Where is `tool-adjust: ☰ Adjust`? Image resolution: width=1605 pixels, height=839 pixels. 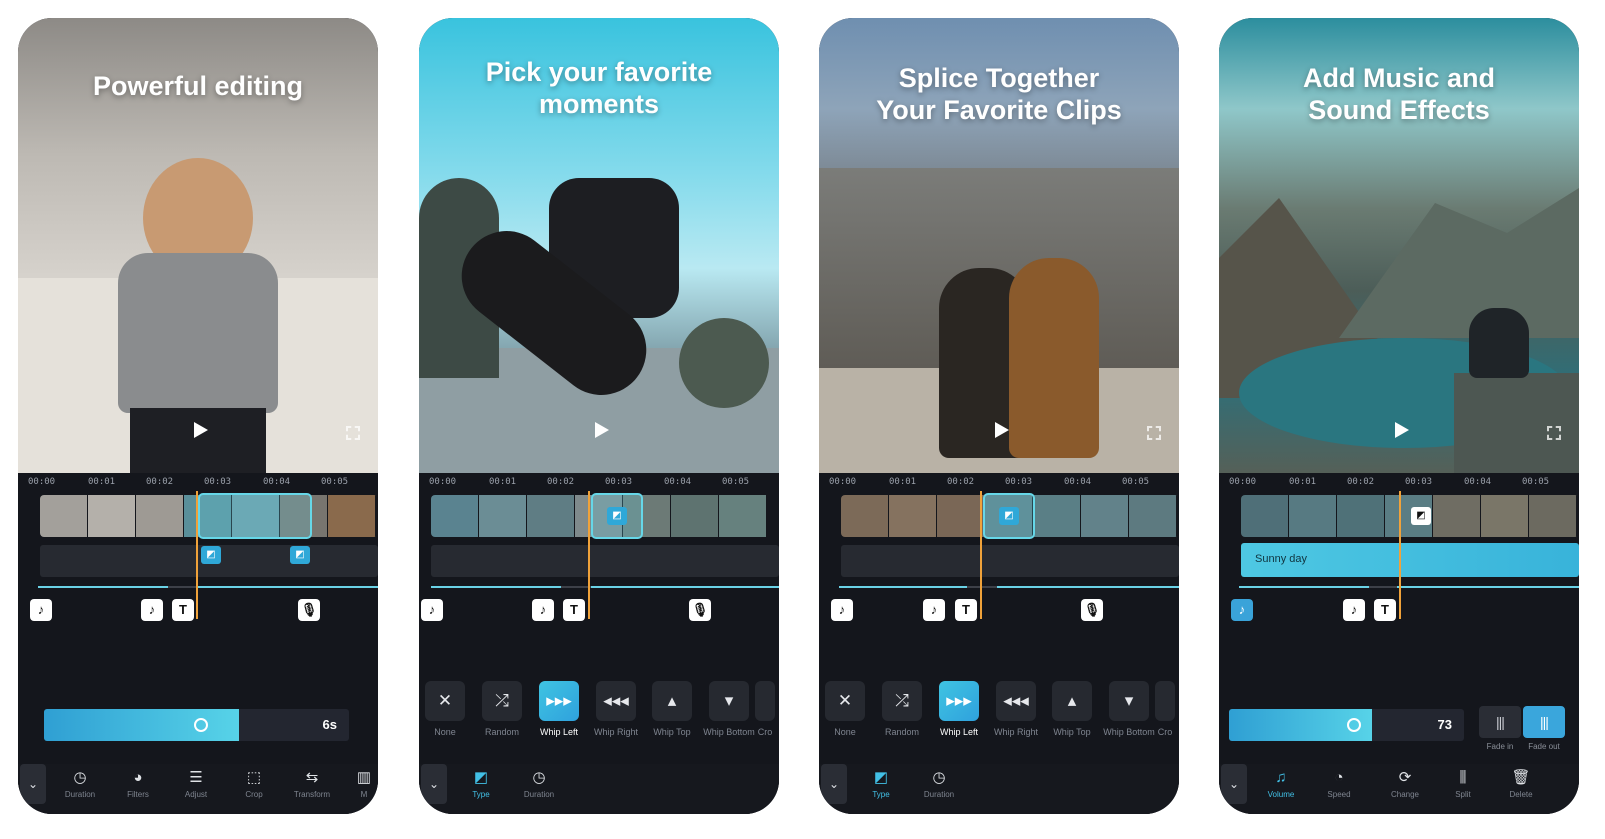 tool-adjust: ☰ Adjust is located at coordinates (196, 783).